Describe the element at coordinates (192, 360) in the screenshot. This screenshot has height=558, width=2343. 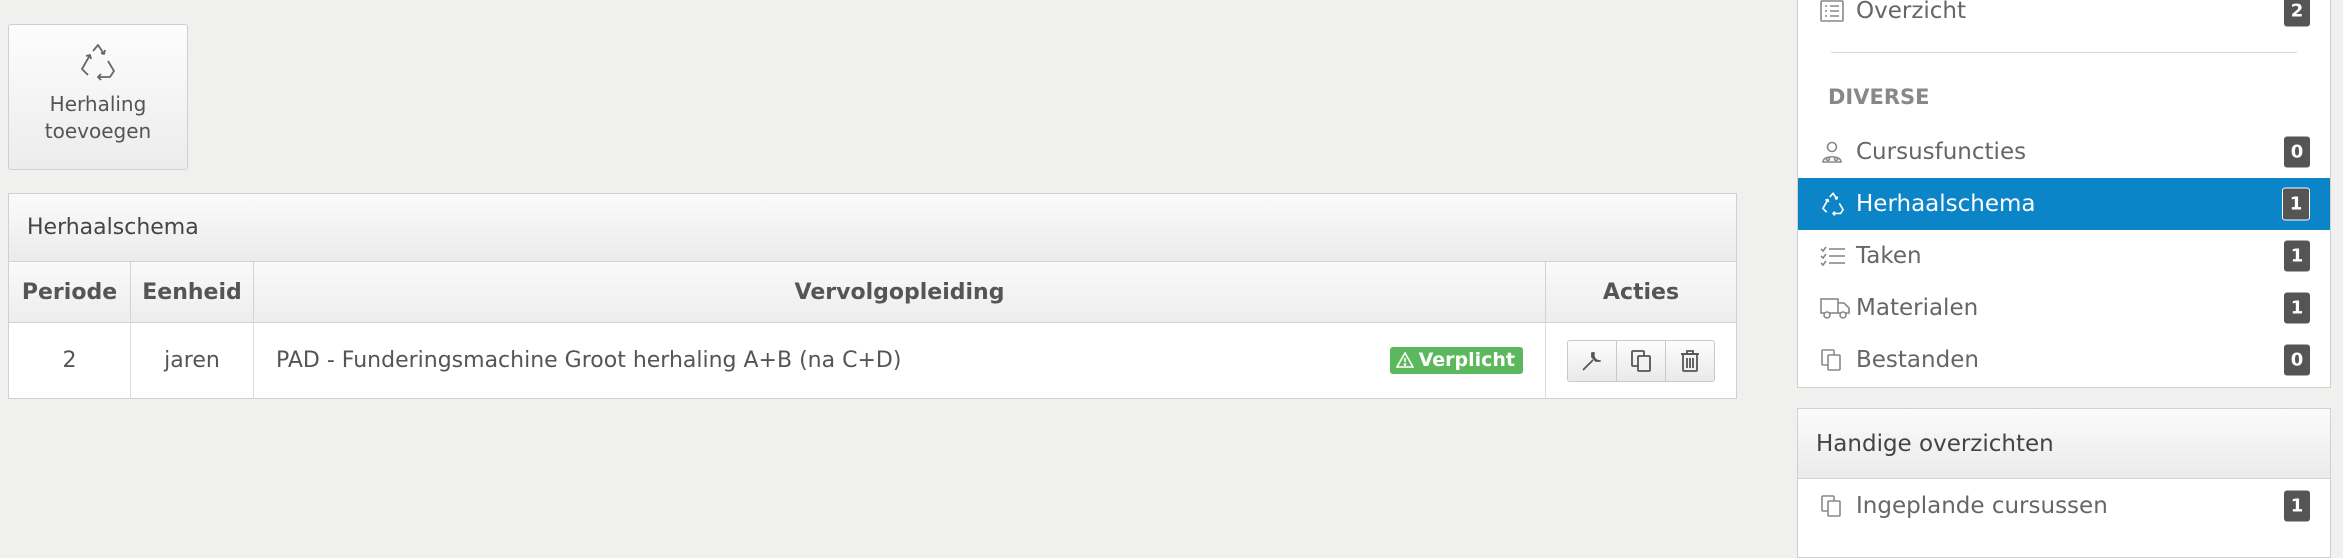
I see `cell-unit: jaren` at that location.